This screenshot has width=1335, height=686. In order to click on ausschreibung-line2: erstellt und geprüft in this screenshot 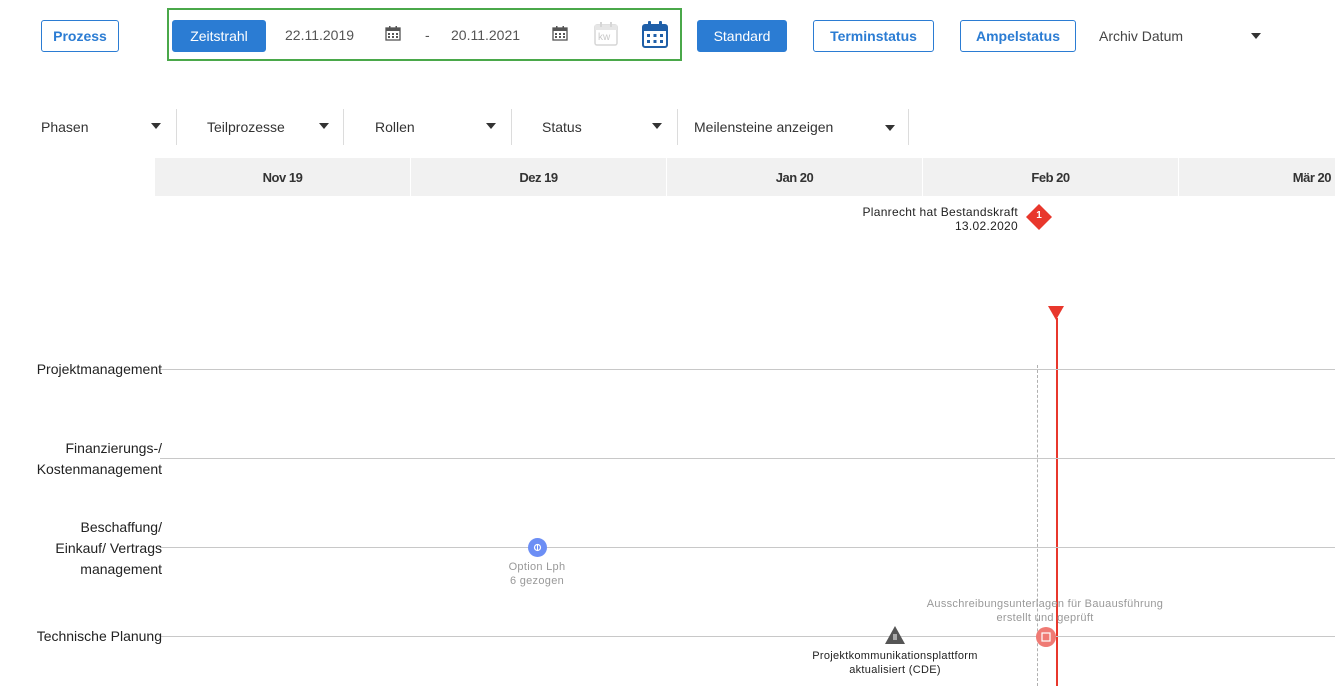, I will do `click(1045, 618)`.